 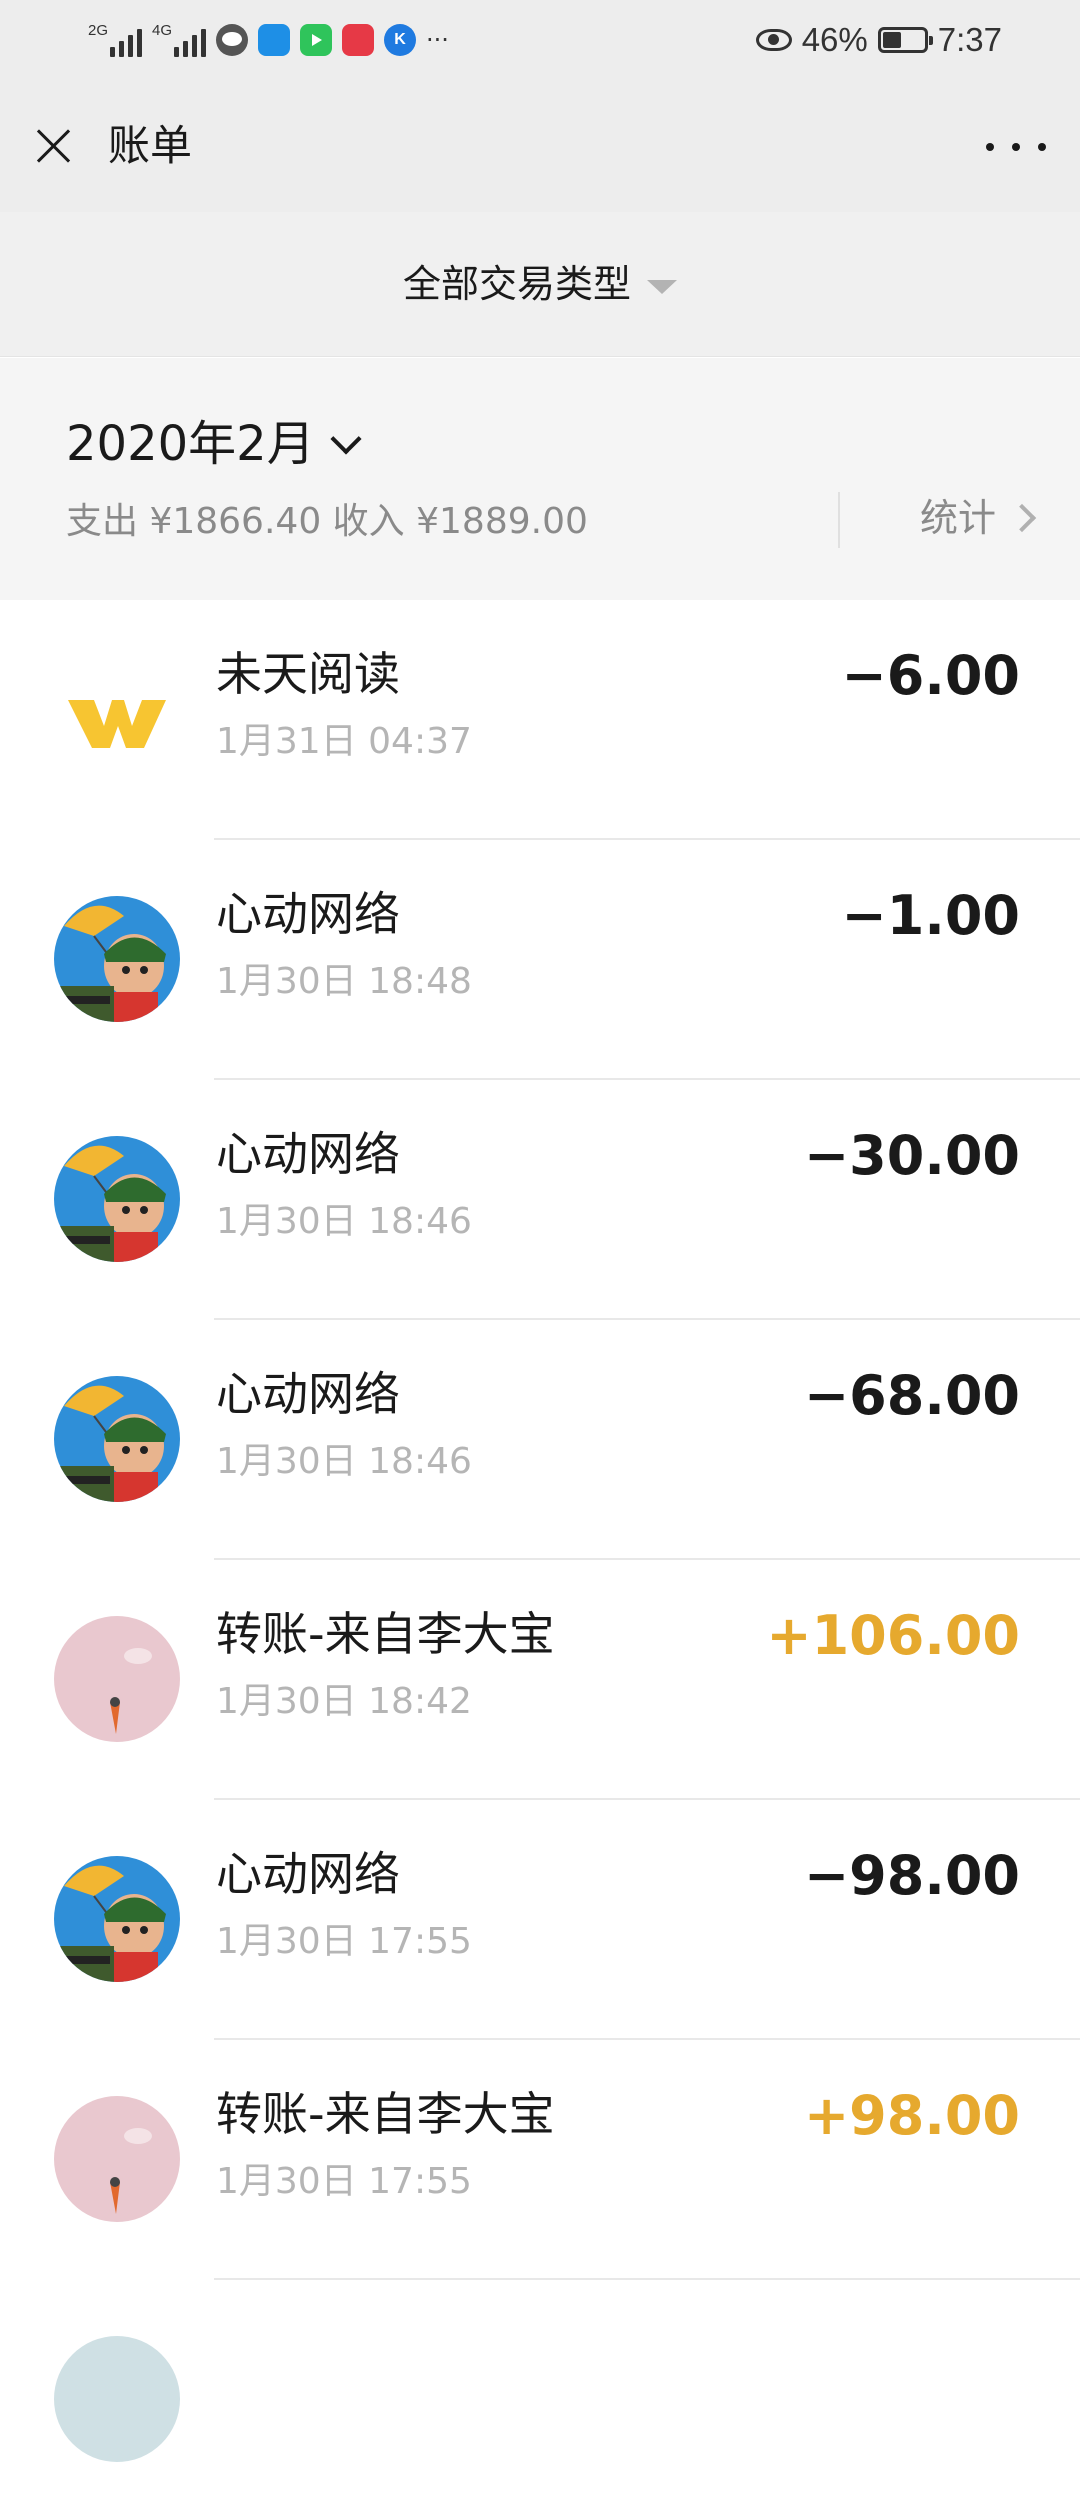 I want to click on transaction-time: 1月31日 04:37, so click(x=344, y=741).